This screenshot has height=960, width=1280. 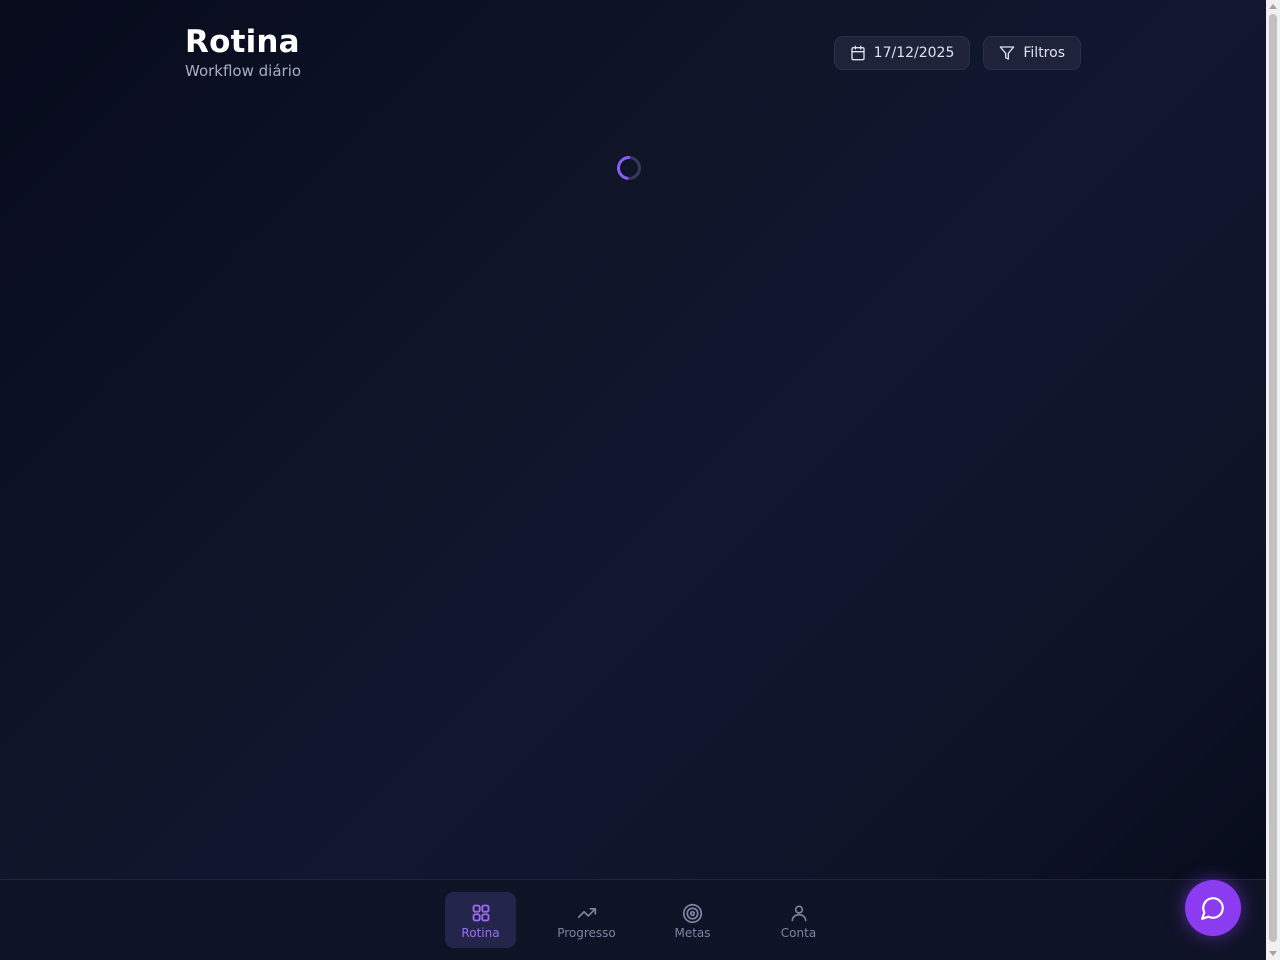 I want to click on filters-button: Filtros, so click(x=1032, y=53).